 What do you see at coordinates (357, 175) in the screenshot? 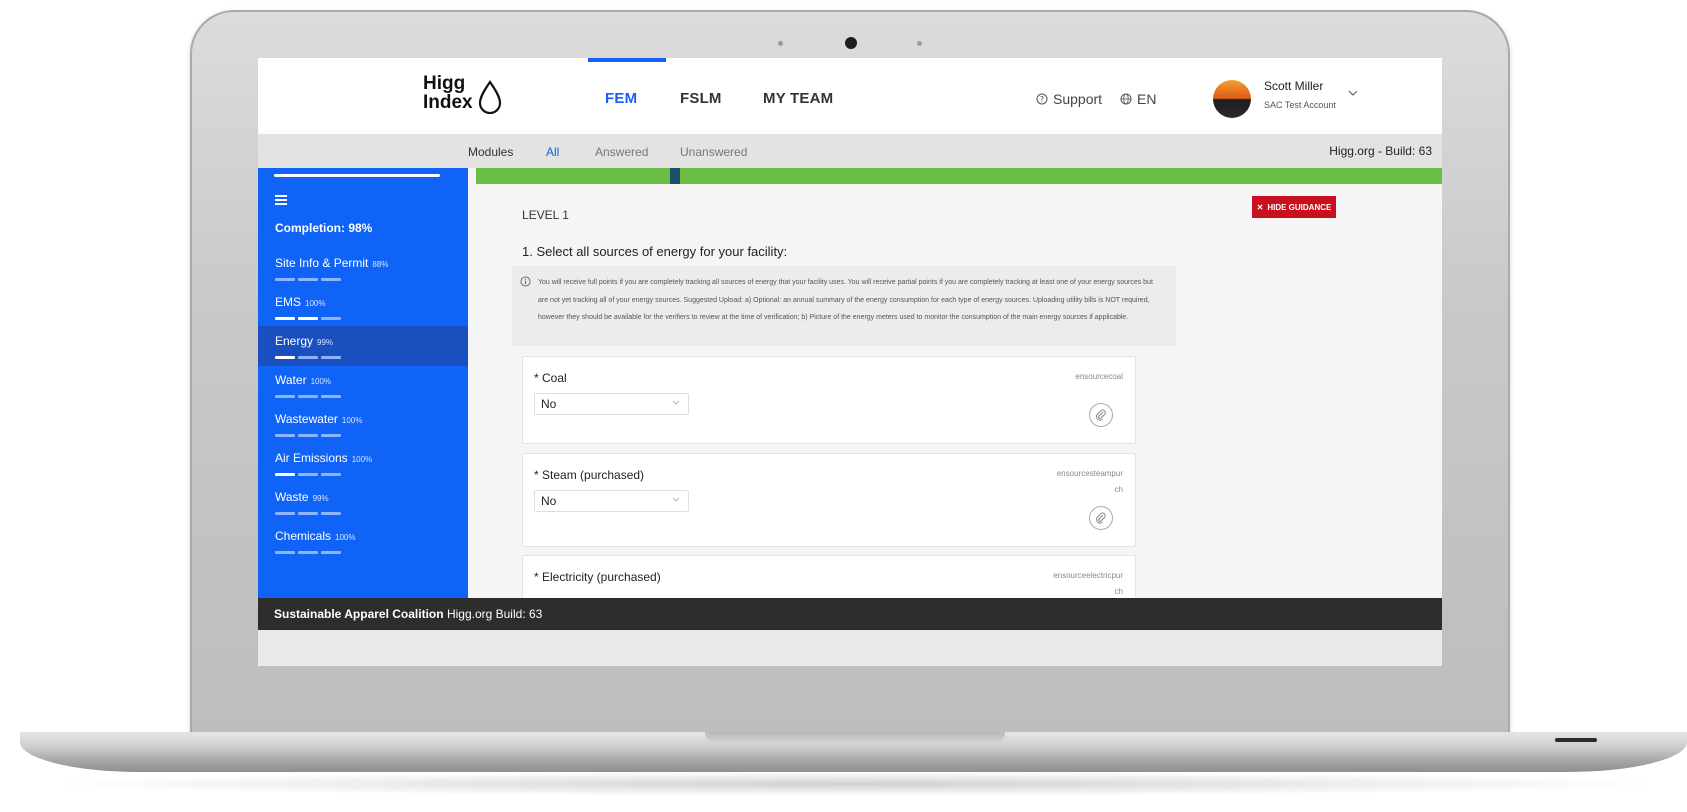
I see `sidebar-progress-bar` at bounding box center [357, 175].